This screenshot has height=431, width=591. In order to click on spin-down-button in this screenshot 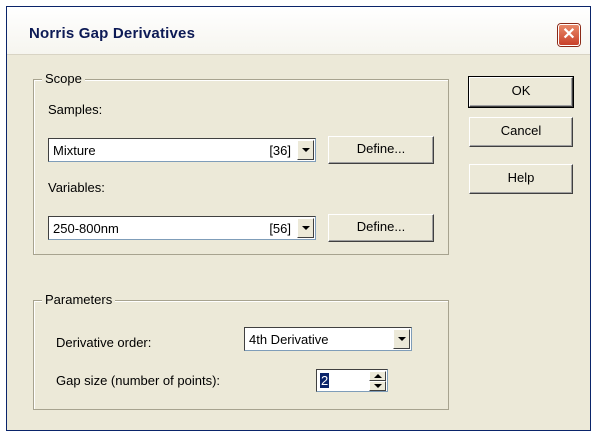, I will do `click(377, 386)`.